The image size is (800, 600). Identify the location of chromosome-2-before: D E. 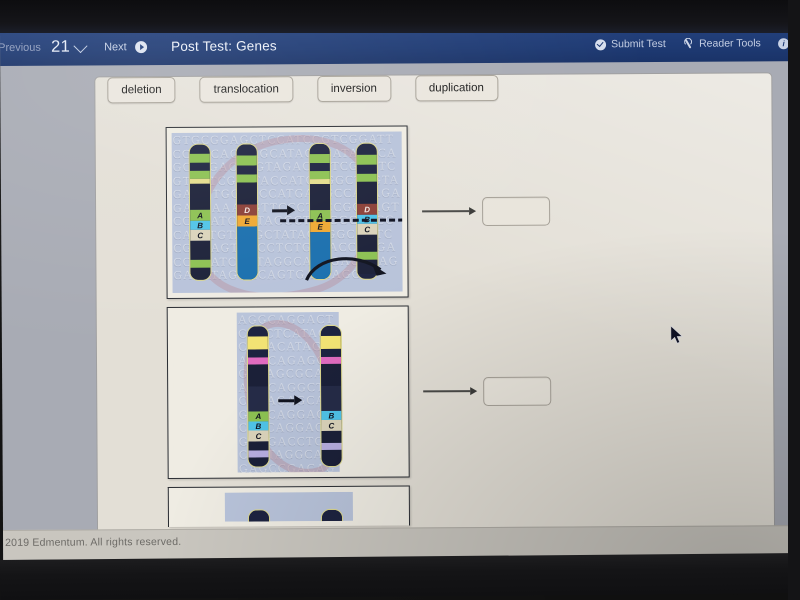
(247, 212).